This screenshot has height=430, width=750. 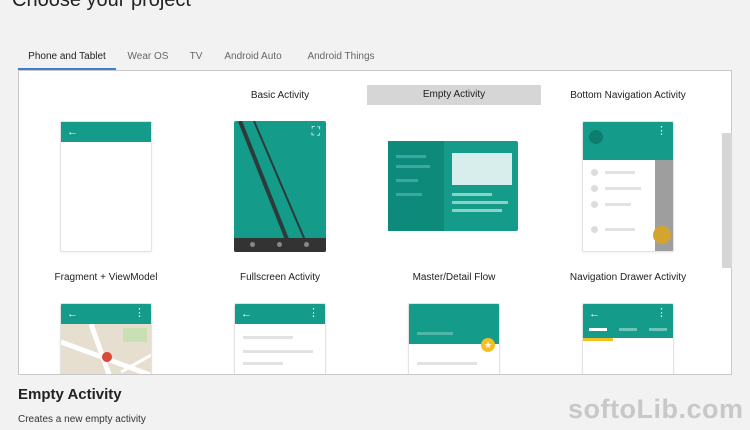 What do you see at coordinates (253, 57) in the screenshot?
I see `tab-android-auto: Android Auto` at bounding box center [253, 57].